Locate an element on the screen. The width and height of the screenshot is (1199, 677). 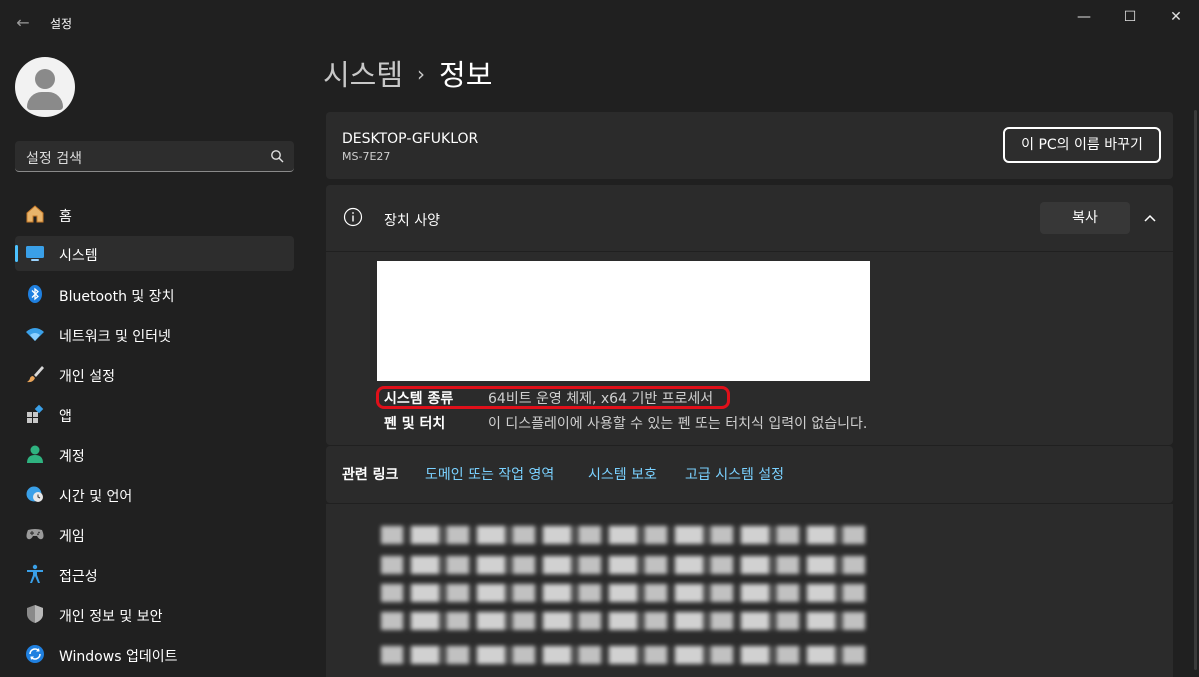
breadcrumb-parent: 시스템 is located at coordinates (363, 75).